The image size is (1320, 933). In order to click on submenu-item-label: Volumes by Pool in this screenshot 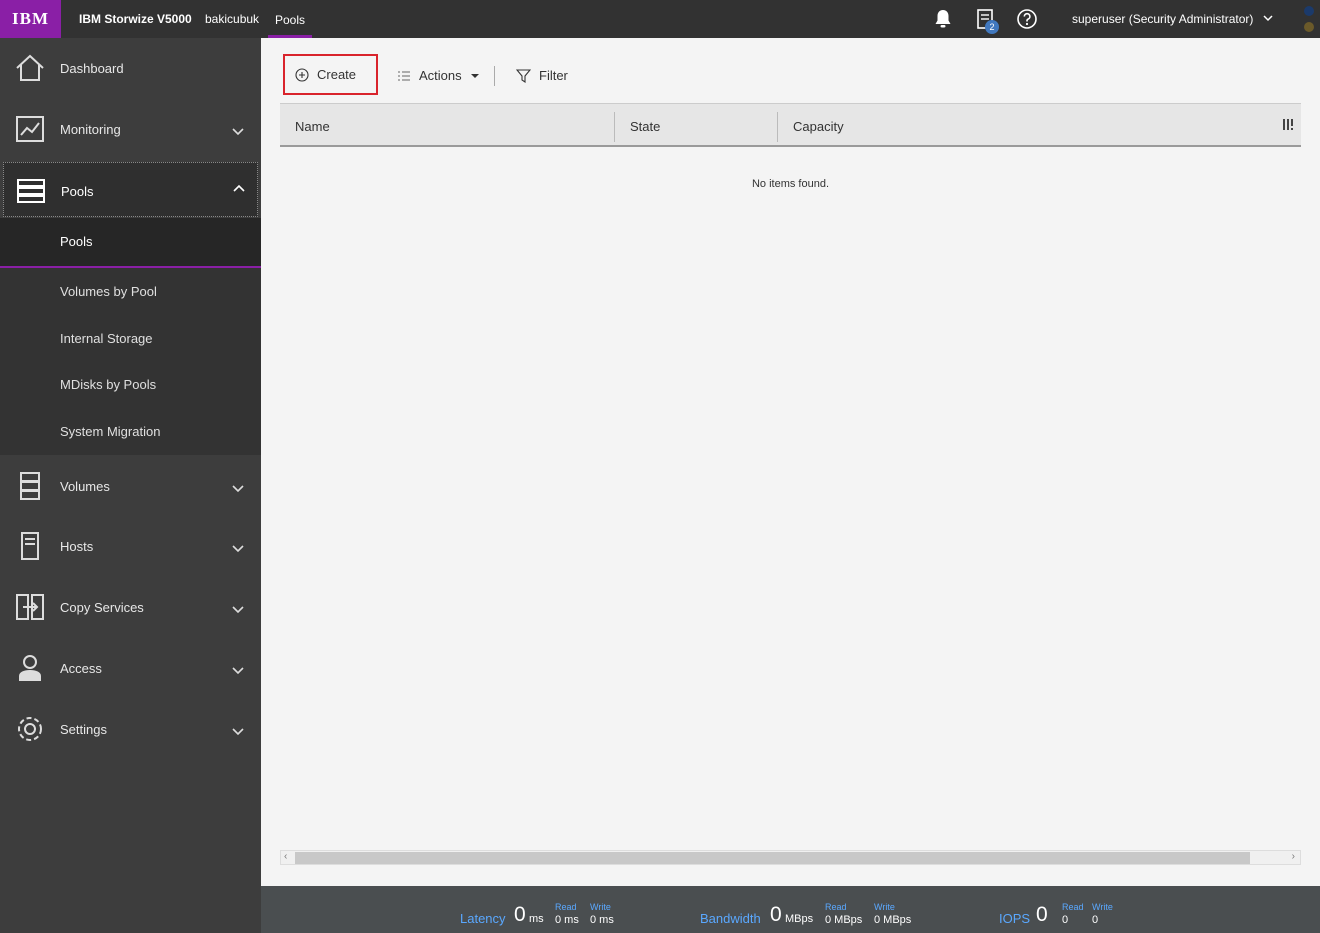, I will do `click(108, 291)`.